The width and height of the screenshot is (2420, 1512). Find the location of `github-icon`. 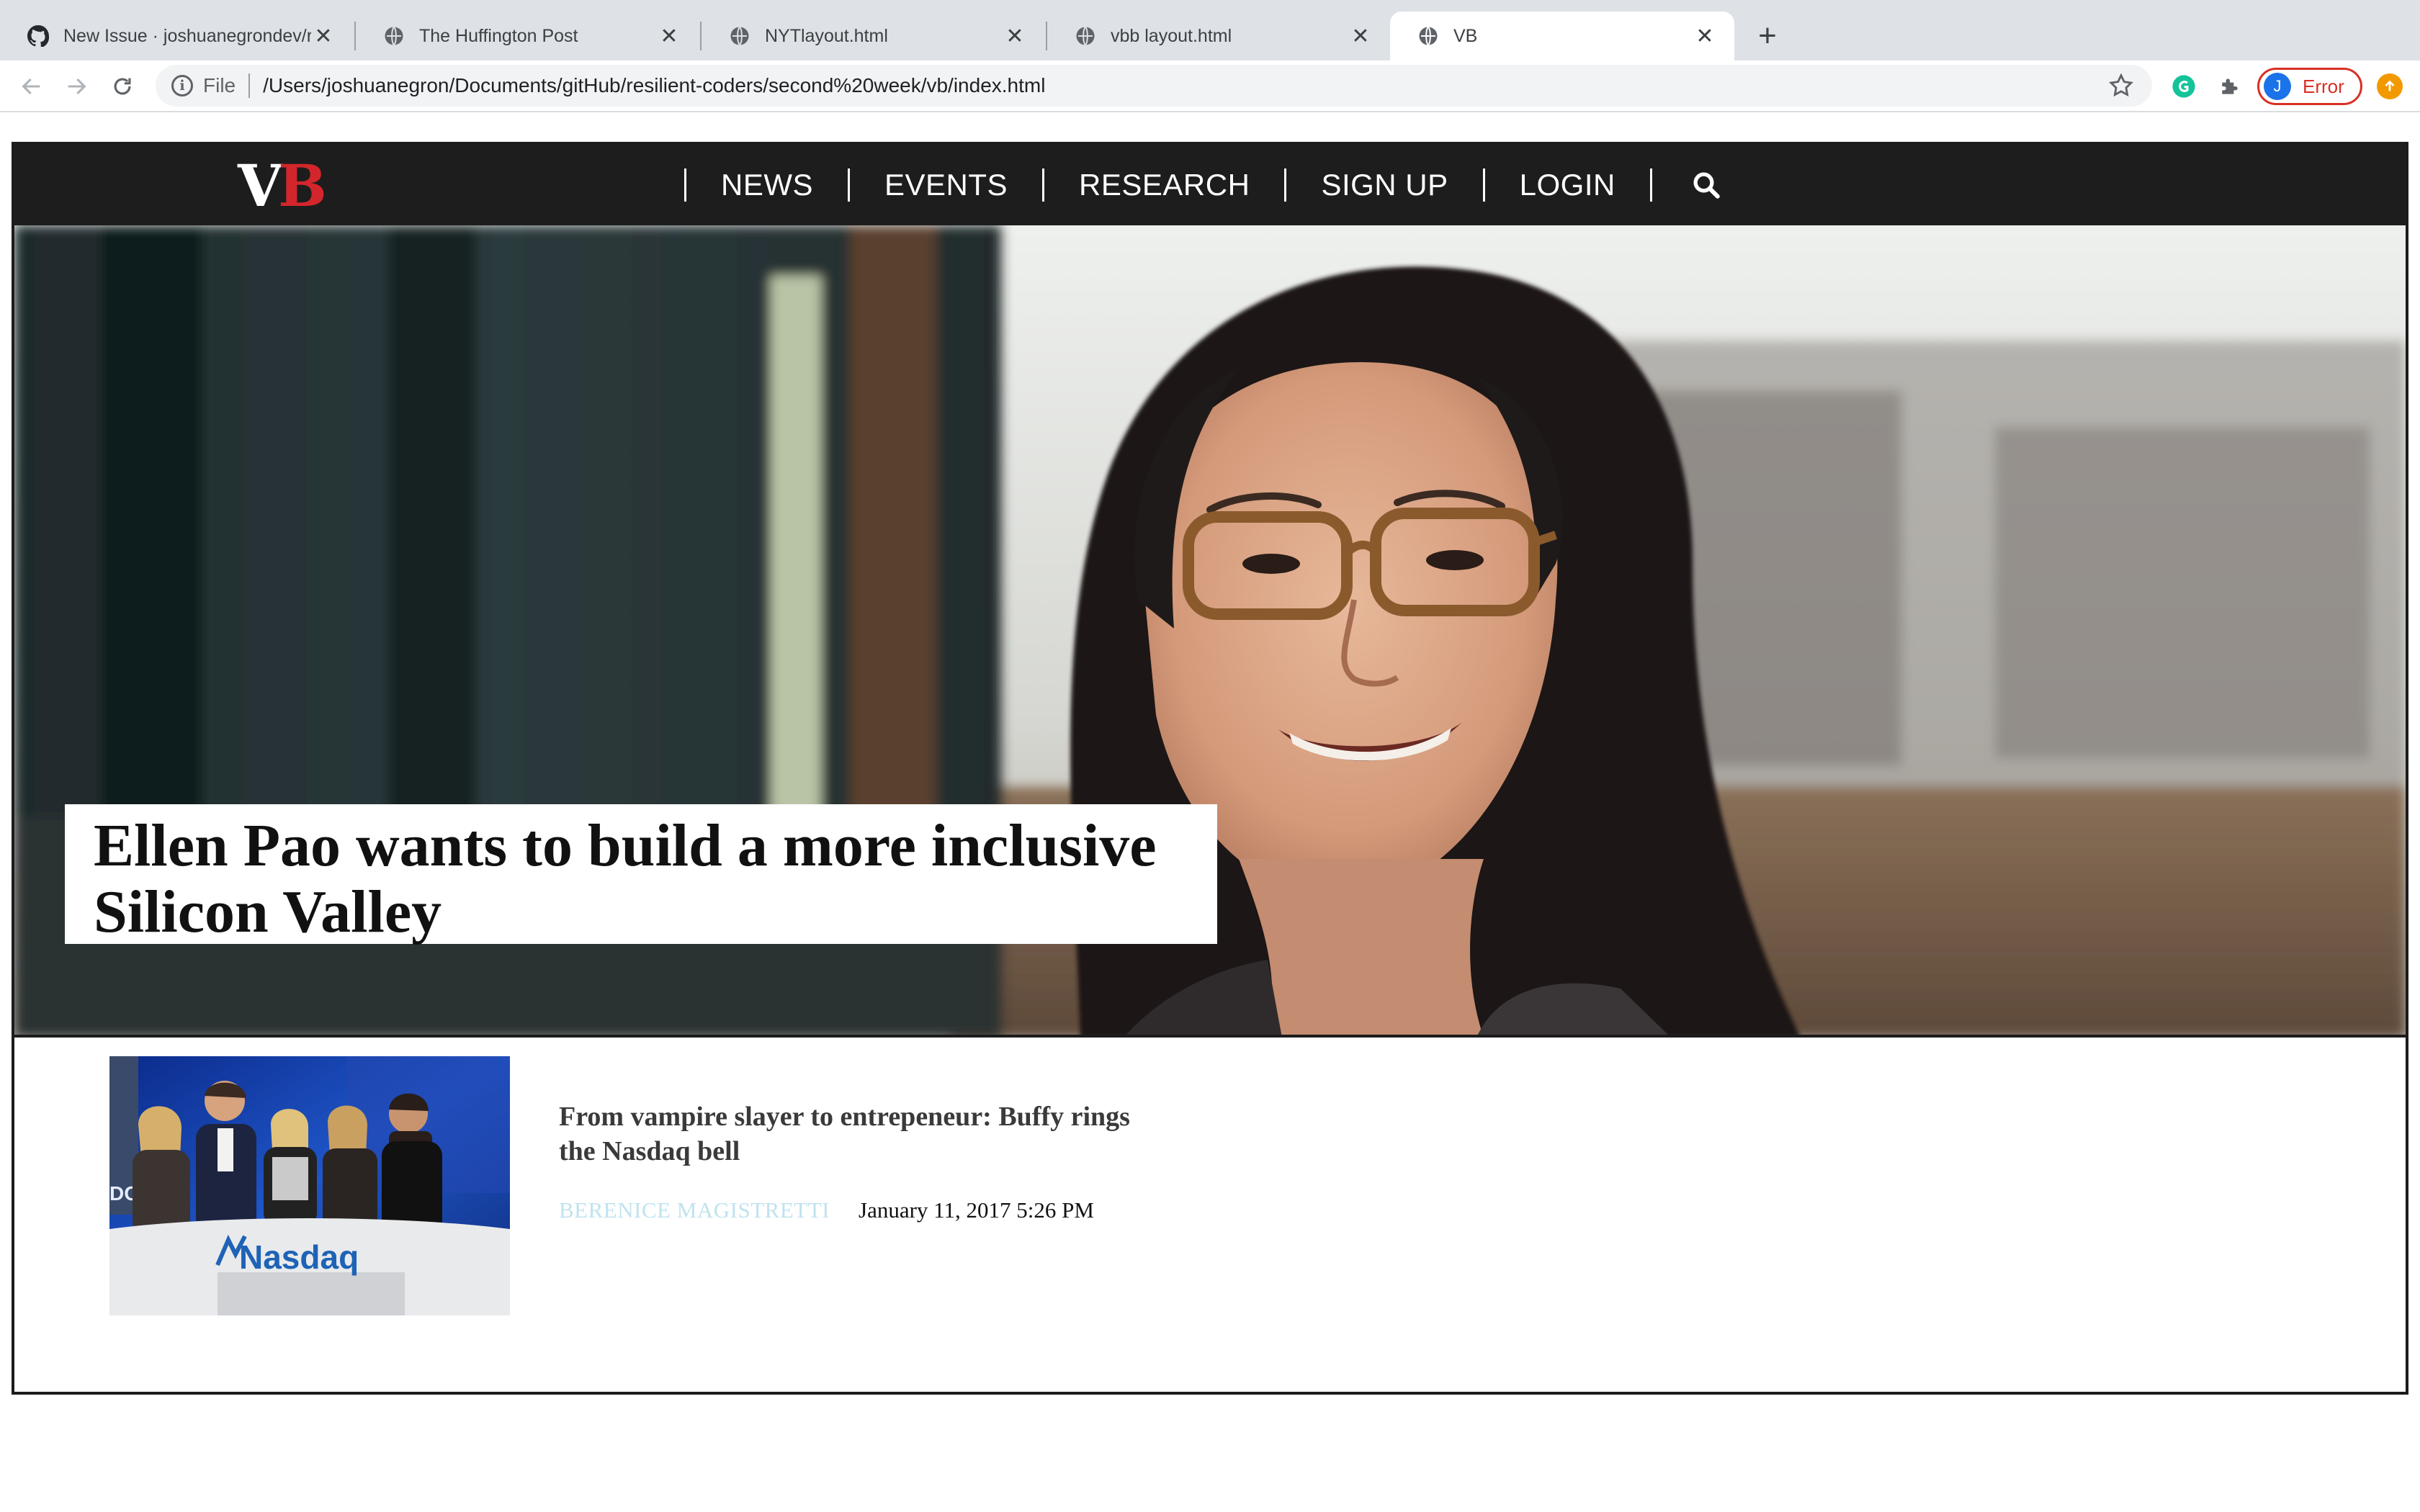

github-icon is located at coordinates (38, 36).